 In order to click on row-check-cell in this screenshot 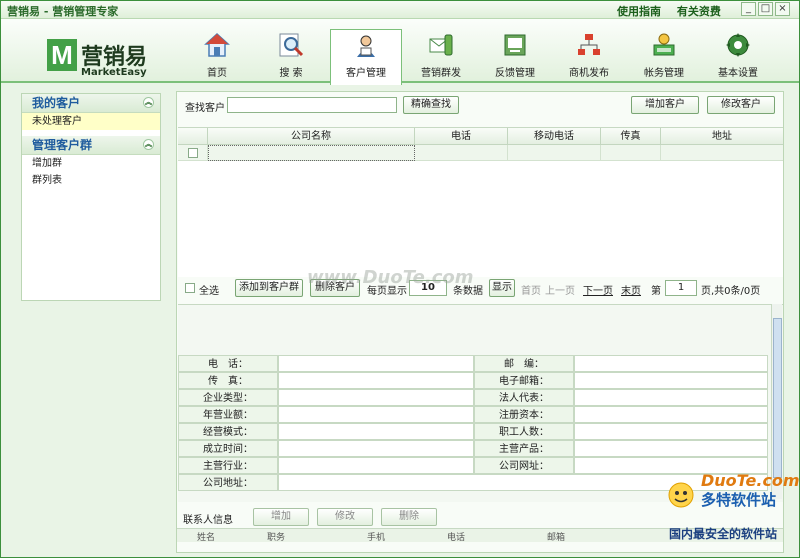, I will do `click(193, 153)`.